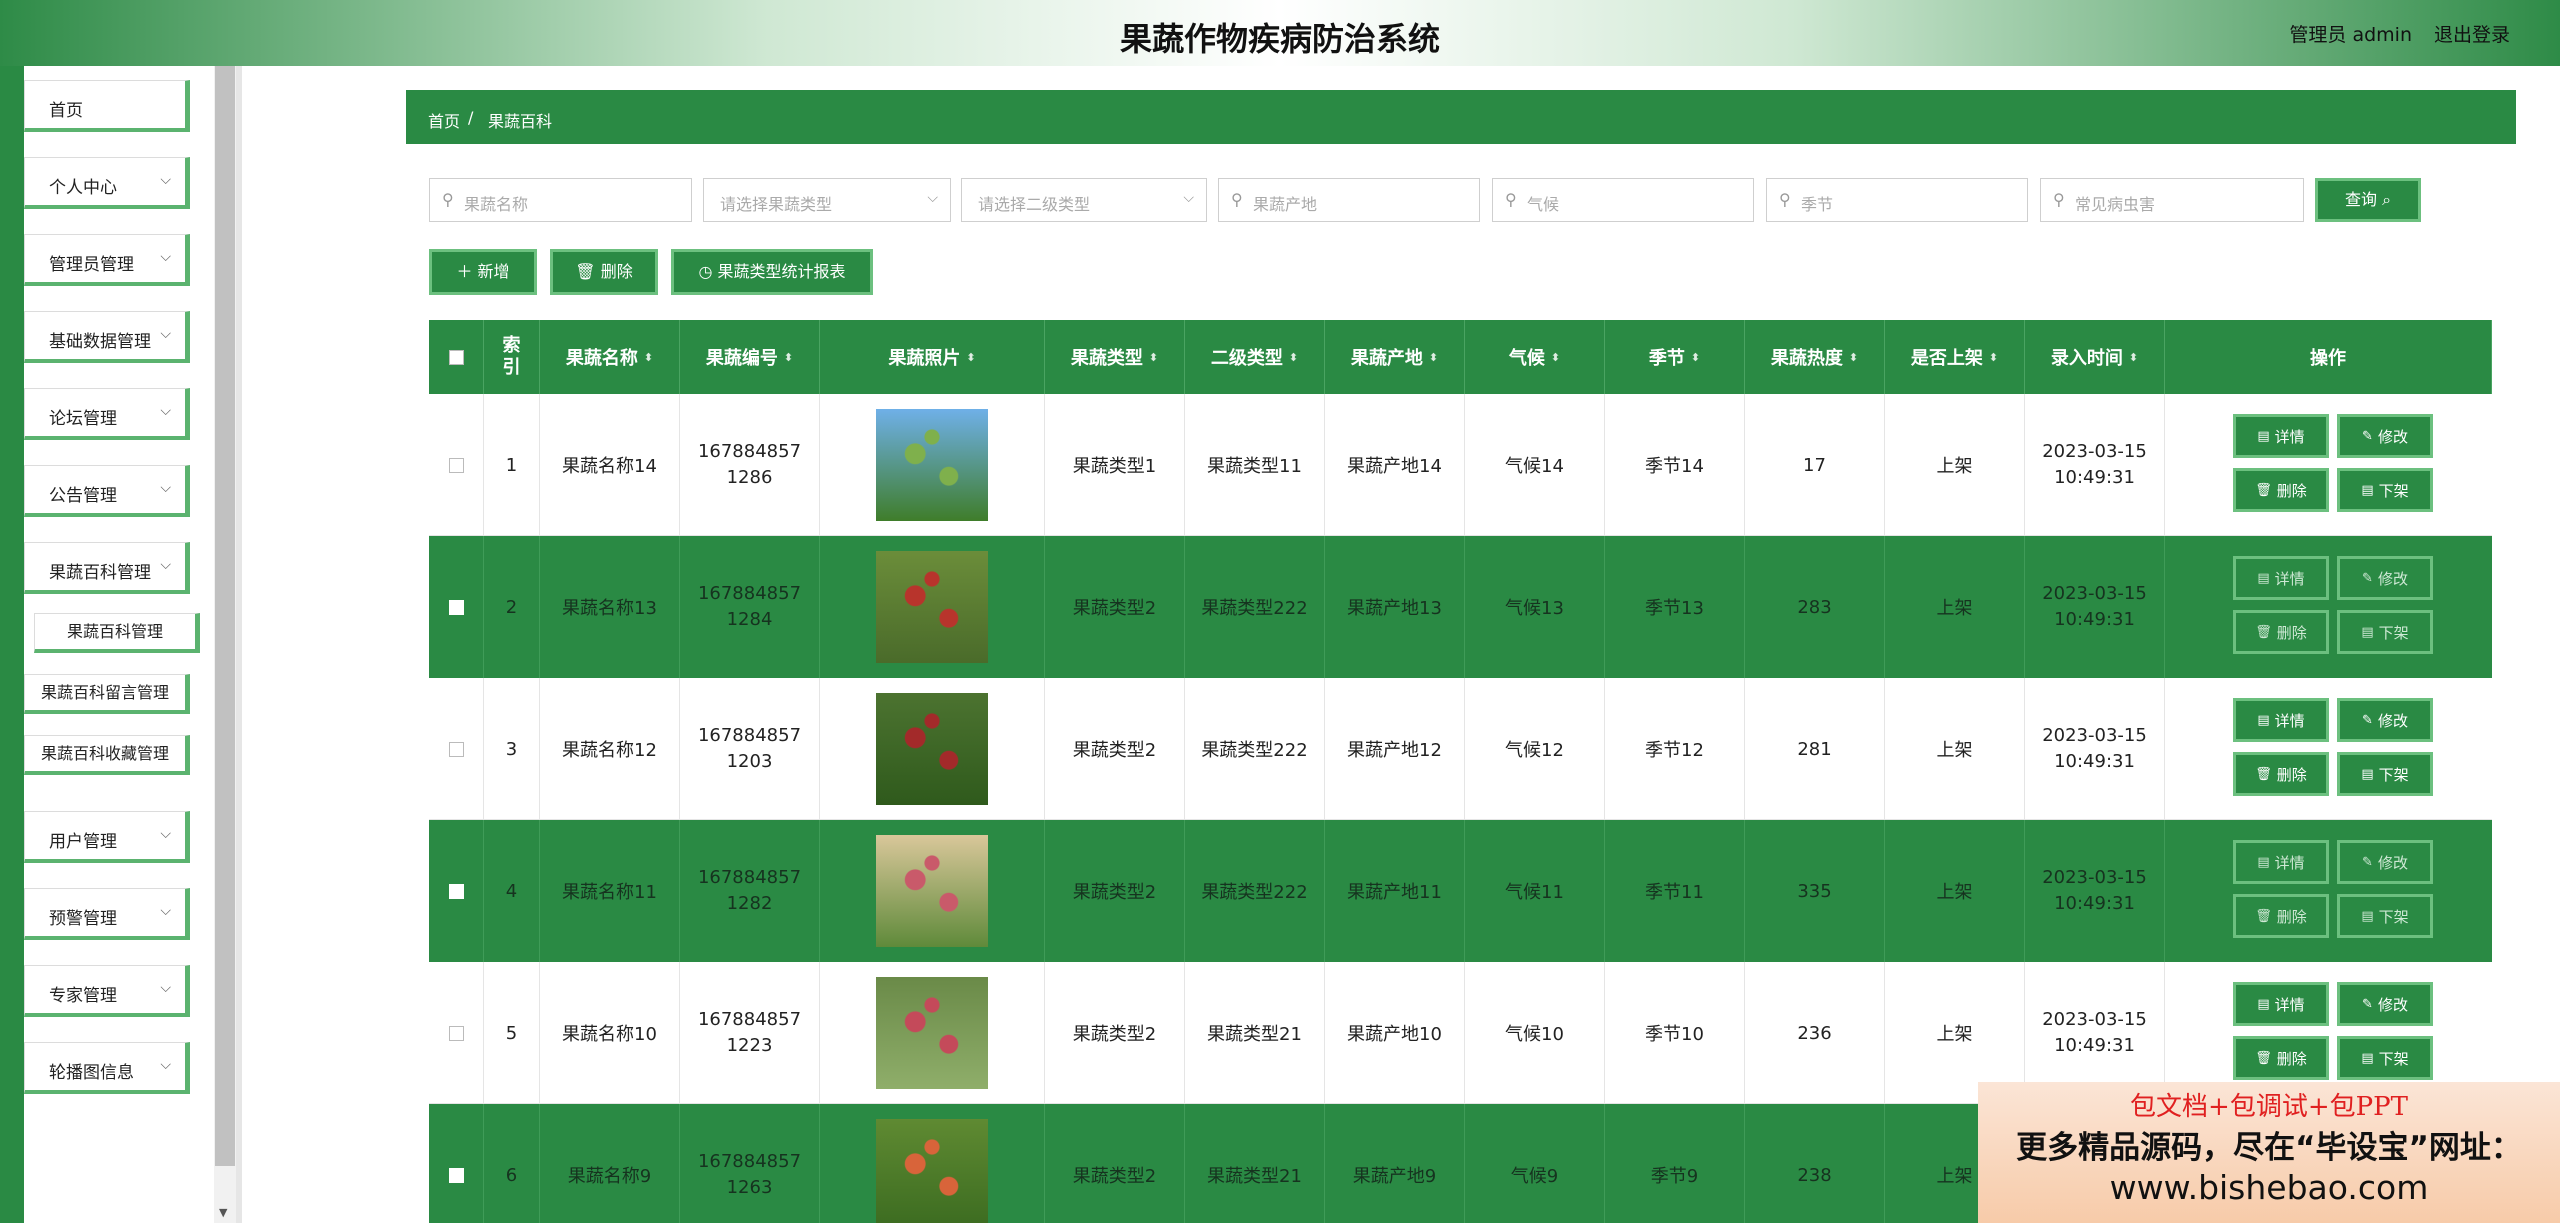 This screenshot has height=1223, width=2560. I want to click on column-header-10: 是否上架 ⬍, so click(1955, 357).